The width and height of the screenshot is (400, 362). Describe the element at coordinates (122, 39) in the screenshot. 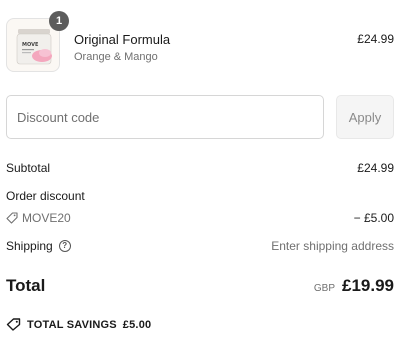

I see `product-name: Original Formula` at that location.